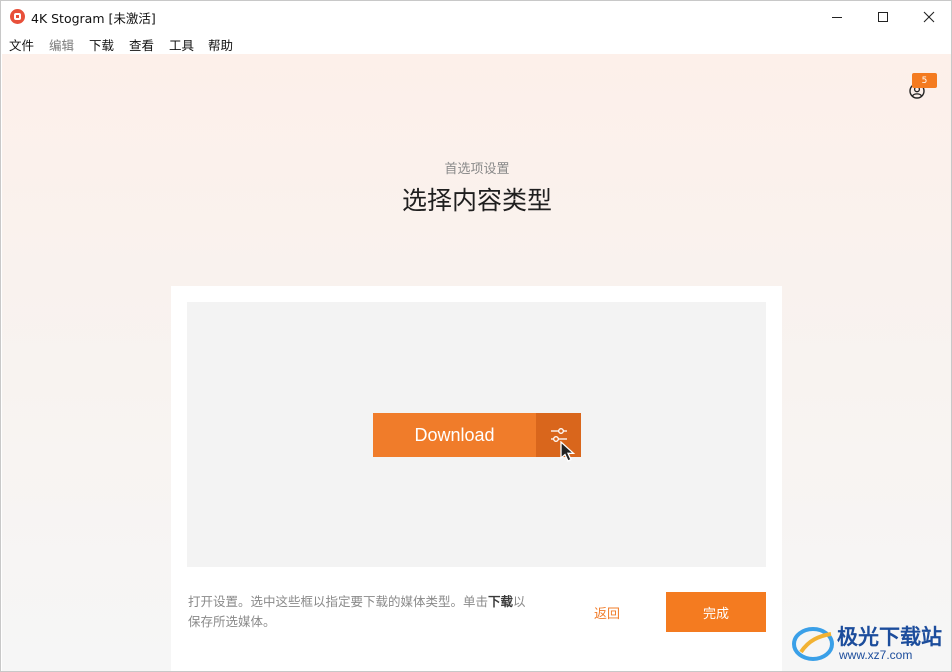 The image size is (952, 672). Describe the element at coordinates (61, 44) in the screenshot. I see `menu-edit: 编辑` at that location.